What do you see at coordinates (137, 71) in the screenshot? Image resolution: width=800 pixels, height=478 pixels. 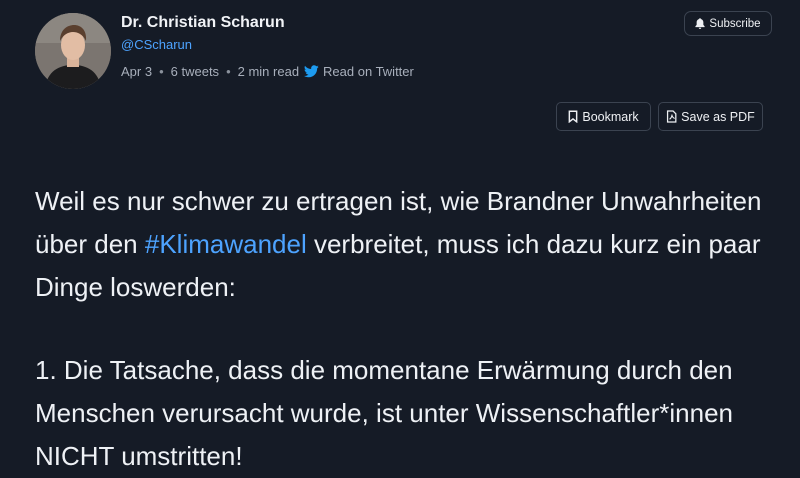 I see `thread-date: Apr 3` at bounding box center [137, 71].